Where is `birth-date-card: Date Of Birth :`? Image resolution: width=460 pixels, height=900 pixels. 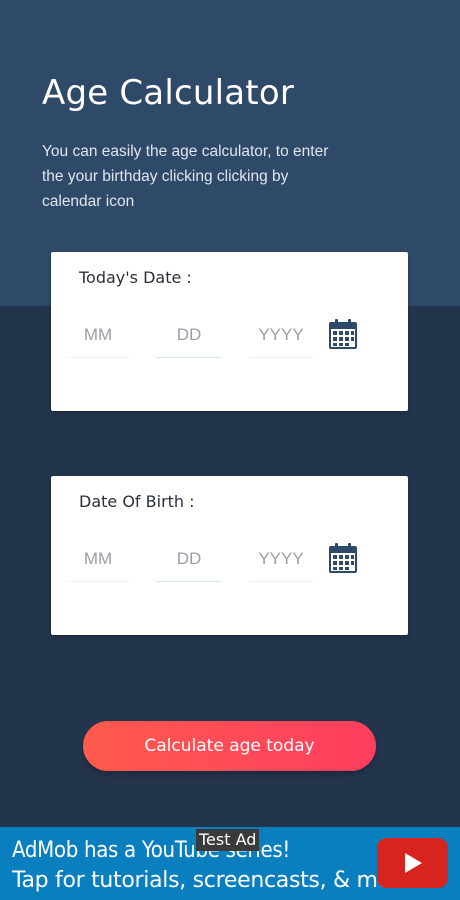 birth-date-card: Date Of Birth : is located at coordinates (229, 555).